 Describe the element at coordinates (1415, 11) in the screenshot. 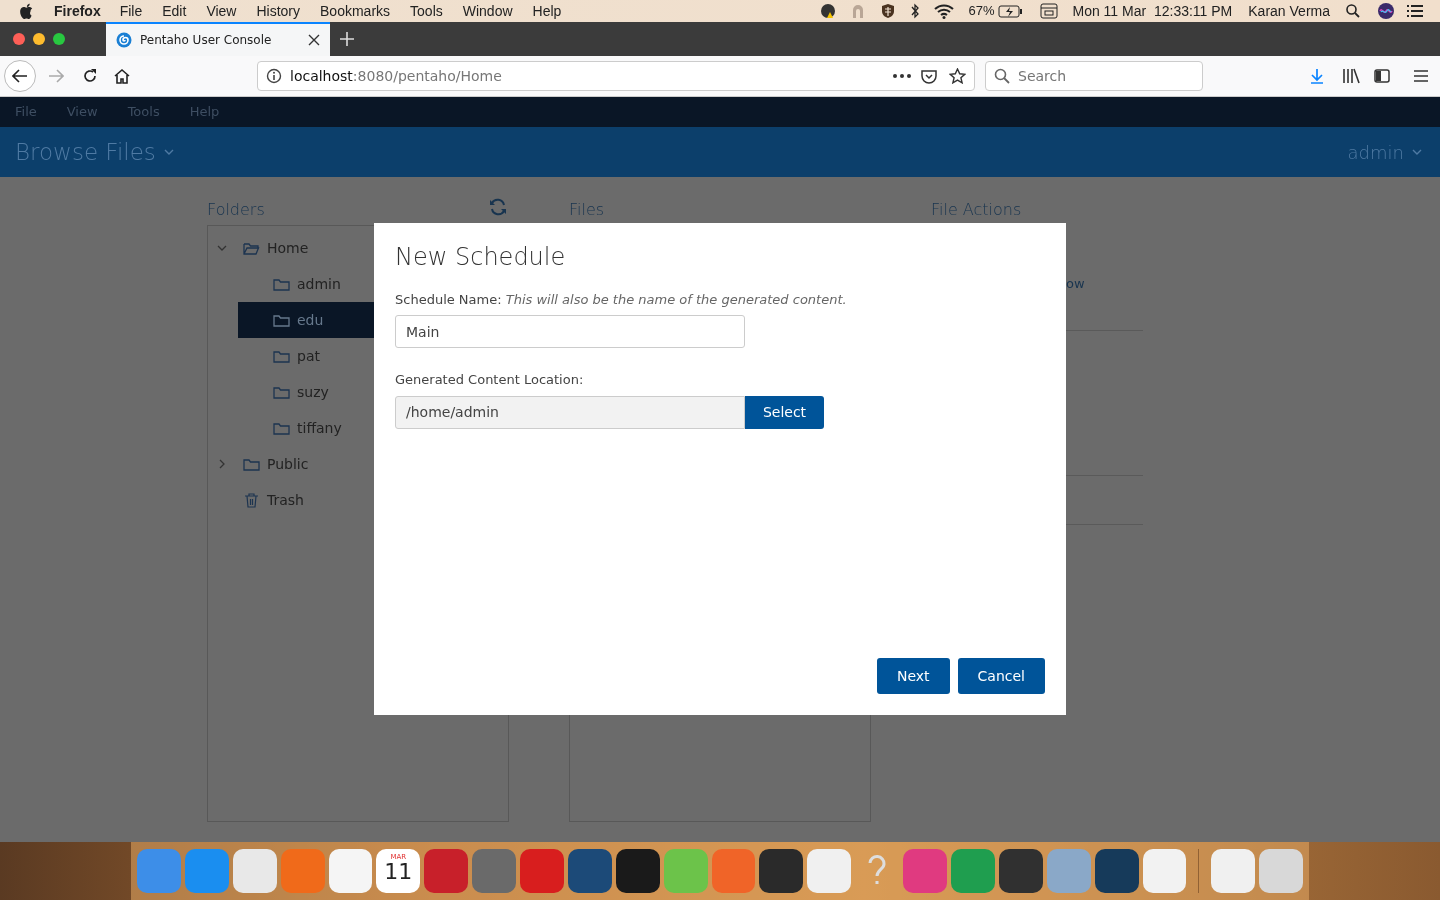

I see `list-icon` at that location.